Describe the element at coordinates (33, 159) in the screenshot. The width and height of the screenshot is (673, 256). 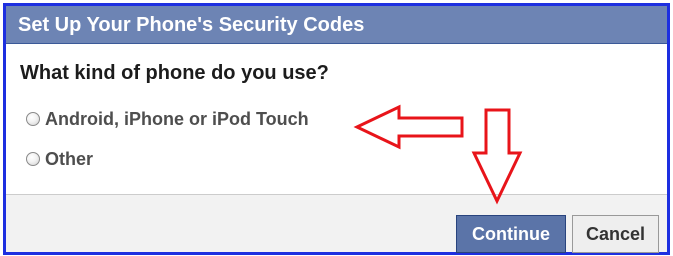
I see `other-radio-button` at that location.